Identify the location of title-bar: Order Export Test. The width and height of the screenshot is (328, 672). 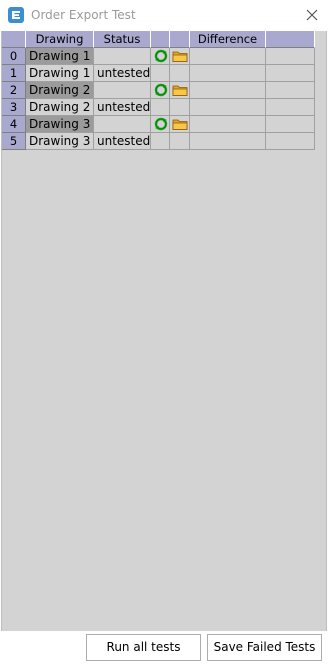
(164, 15).